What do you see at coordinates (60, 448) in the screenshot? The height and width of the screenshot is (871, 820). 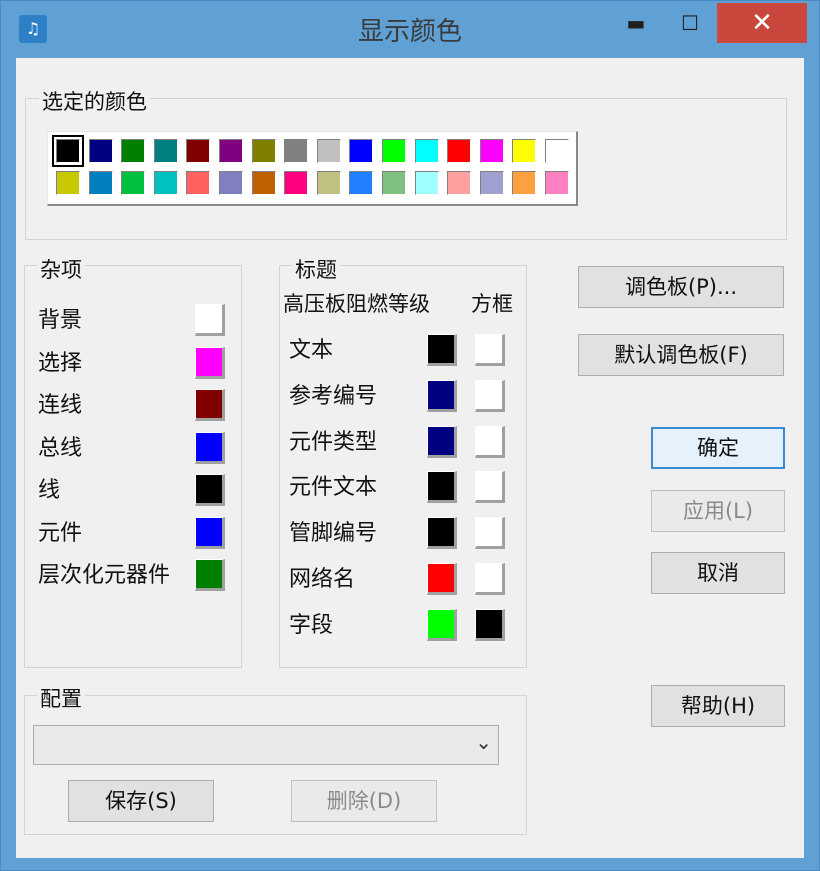 I see `misc-item-label: 总线` at bounding box center [60, 448].